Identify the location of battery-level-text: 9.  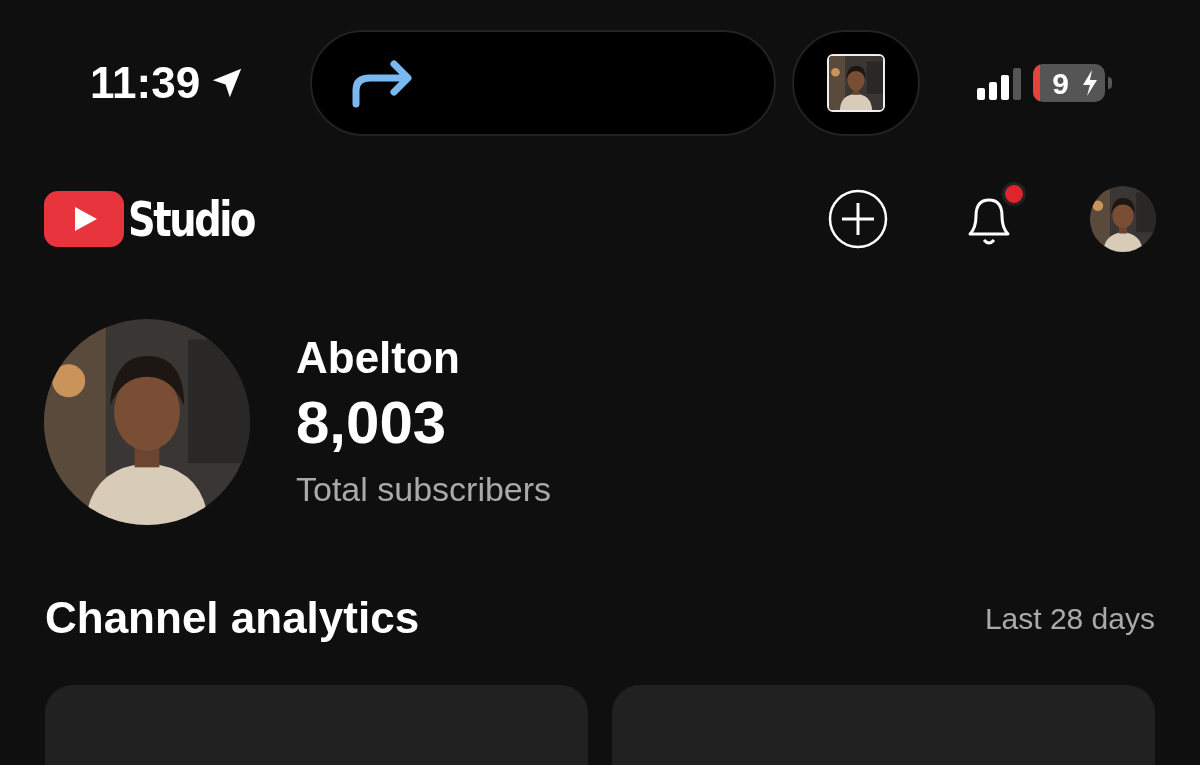
(1060, 83).